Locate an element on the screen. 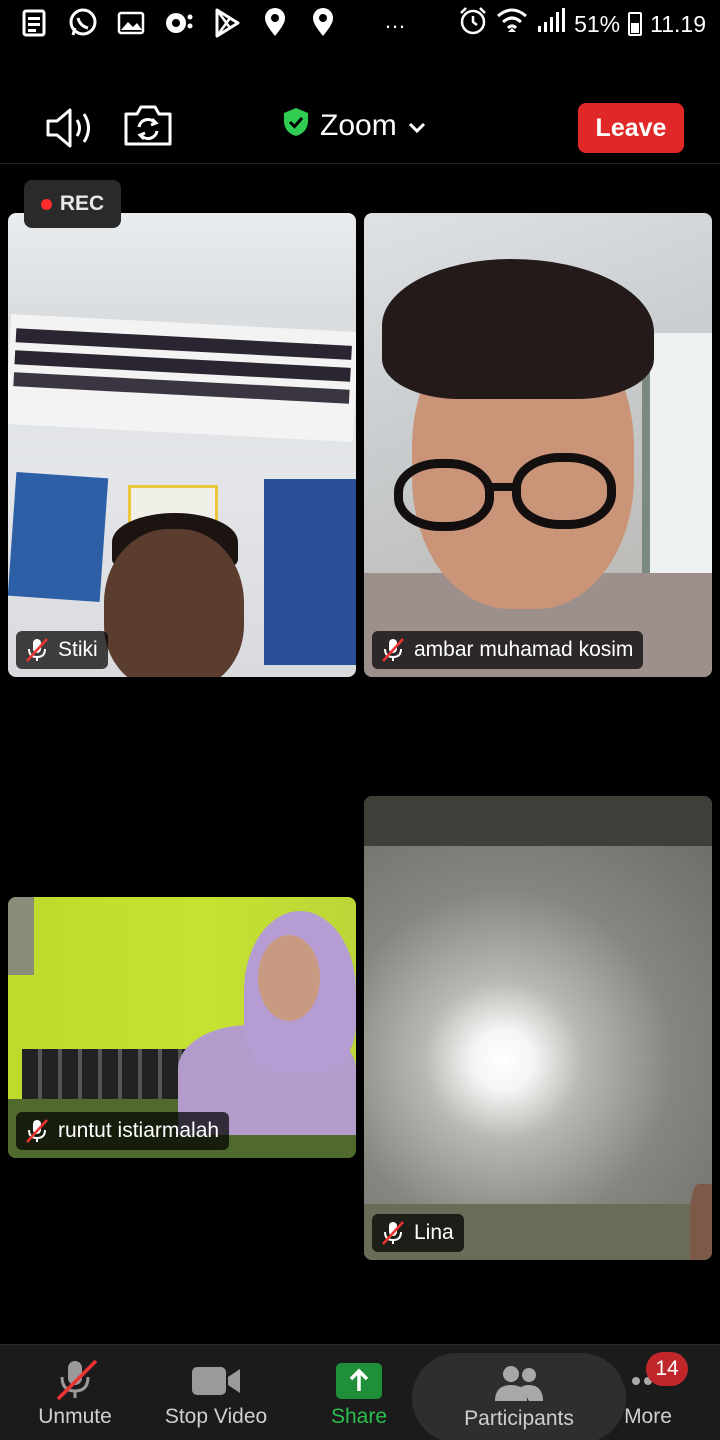  signal-icon is located at coordinates (551, 24).